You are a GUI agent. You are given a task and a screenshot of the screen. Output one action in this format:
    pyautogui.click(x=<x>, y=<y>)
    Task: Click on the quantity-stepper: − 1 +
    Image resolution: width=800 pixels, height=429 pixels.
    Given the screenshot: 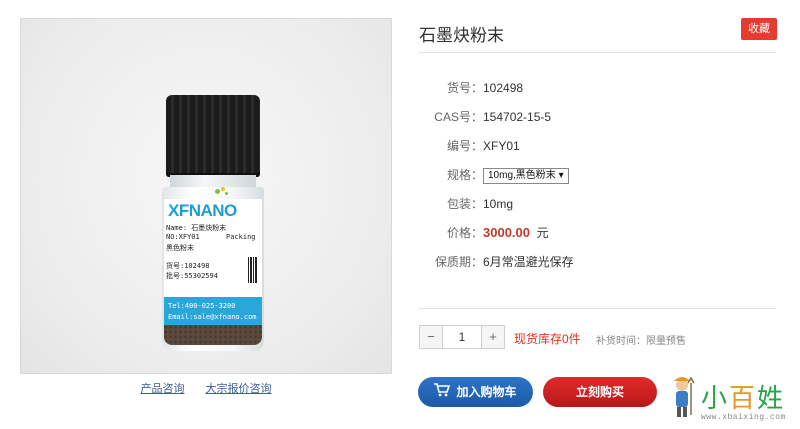 What is the action you would take?
    pyautogui.click(x=462, y=337)
    